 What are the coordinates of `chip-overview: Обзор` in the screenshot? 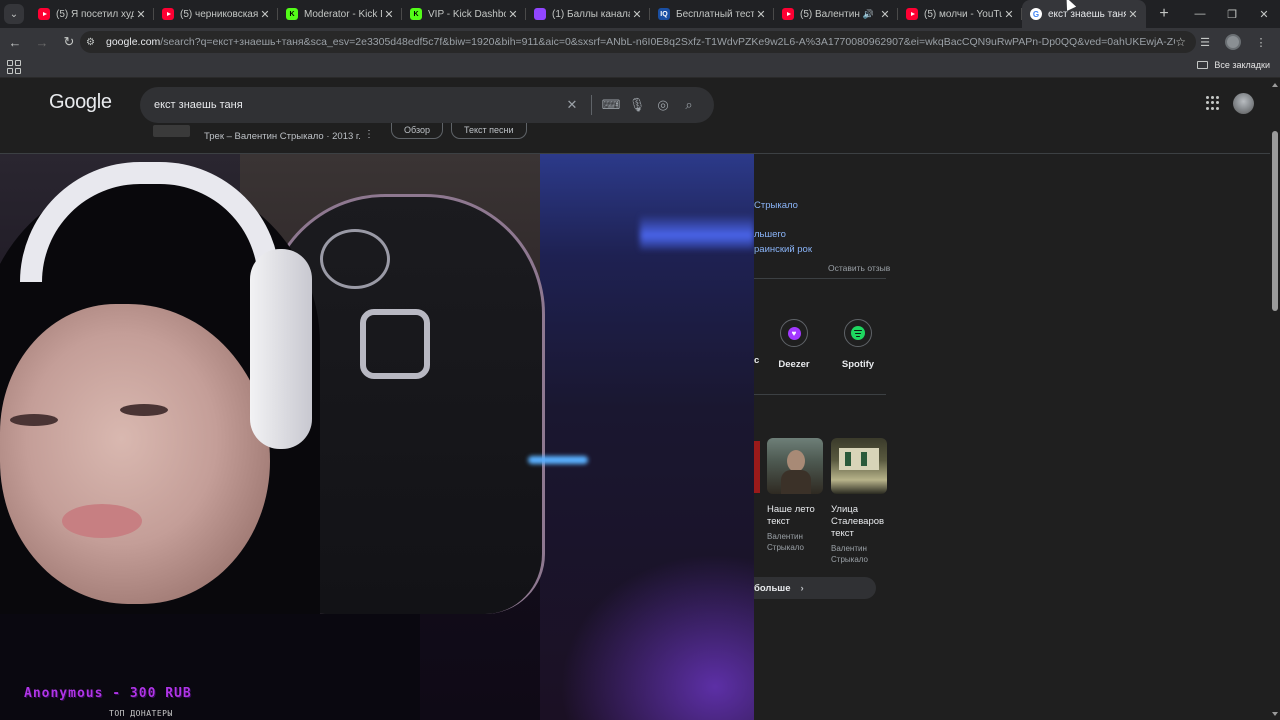 It's located at (417, 131).